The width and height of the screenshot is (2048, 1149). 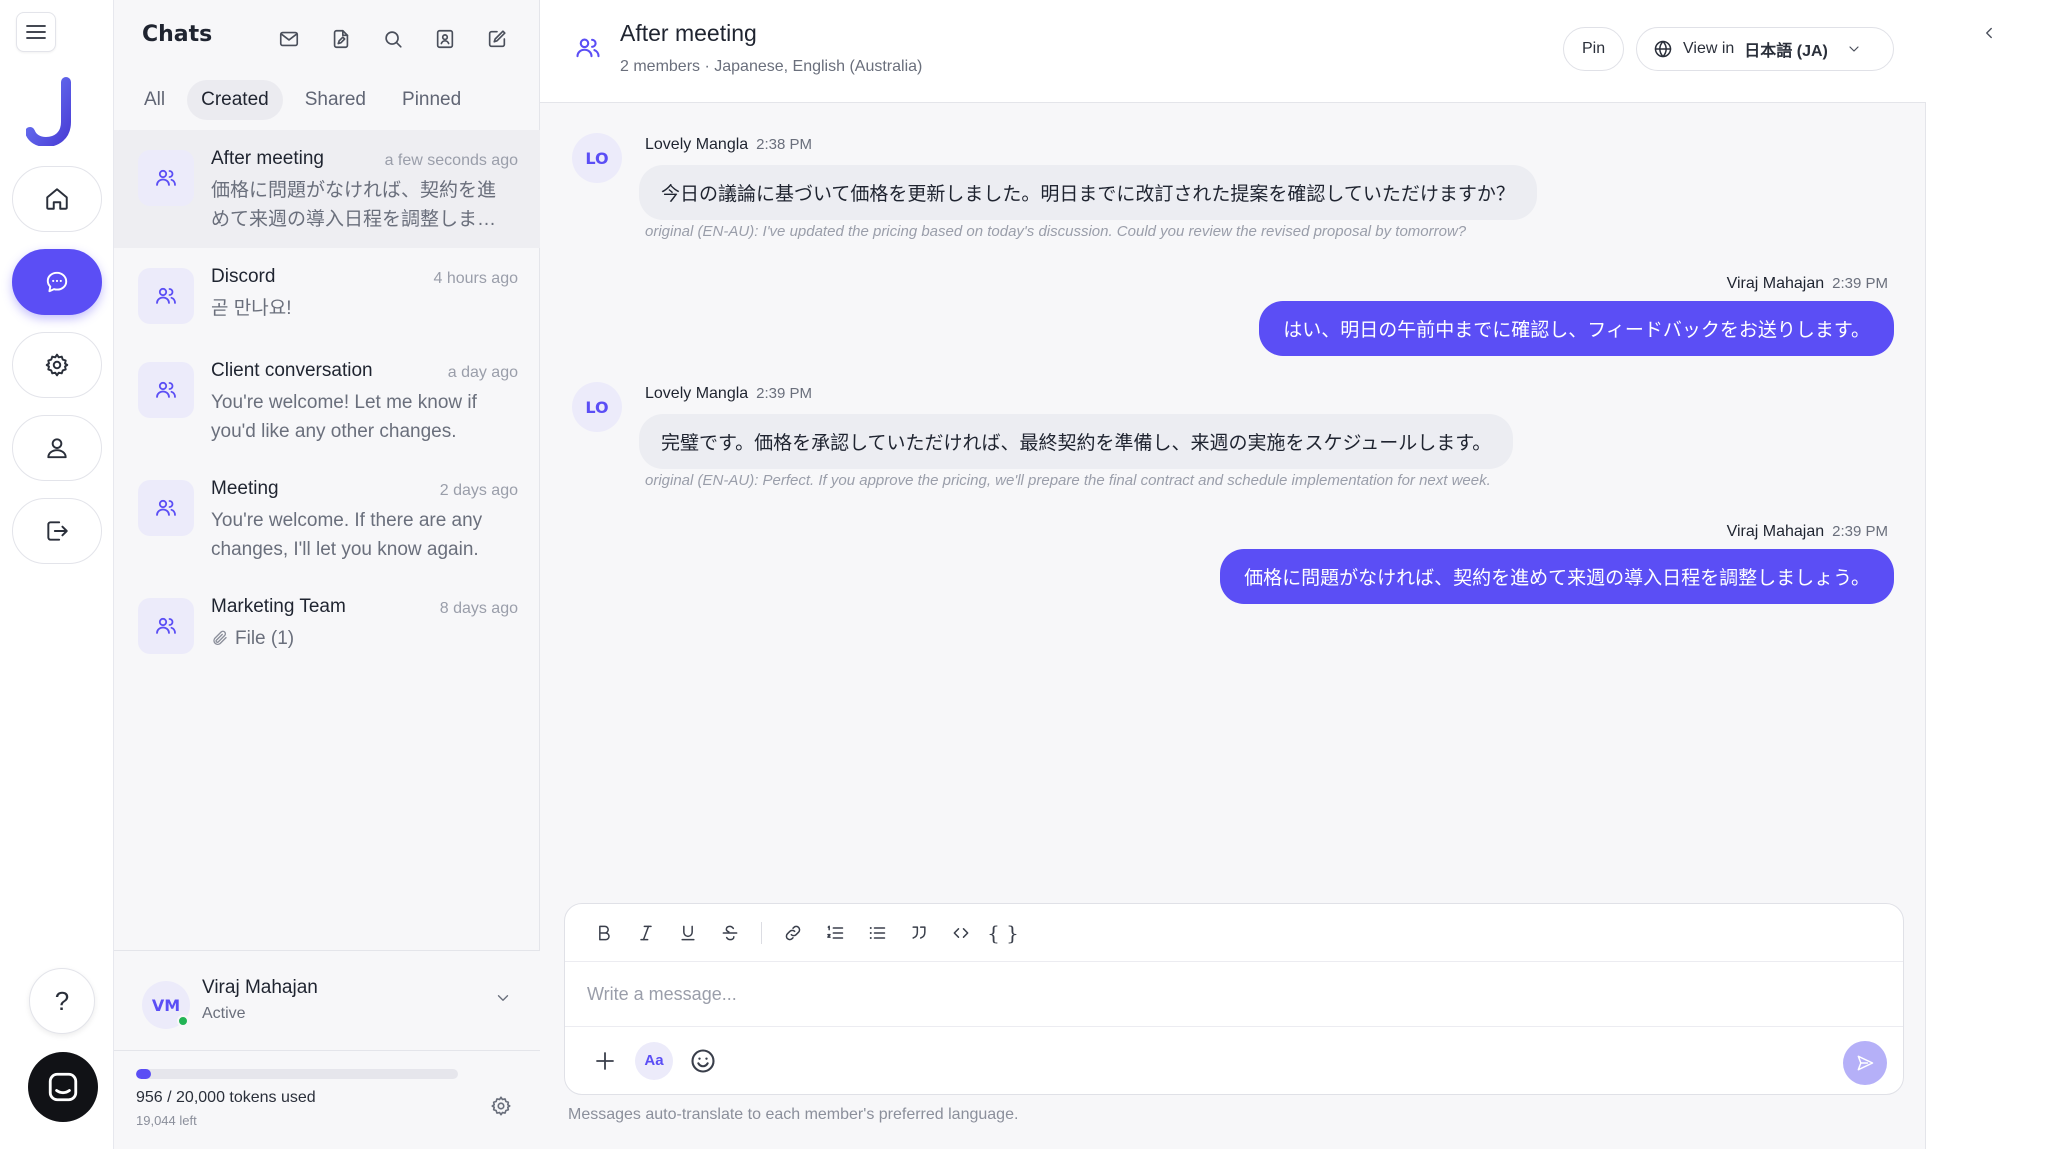 What do you see at coordinates (354, 205) in the screenshot?
I see `chat-preview: 価格に問題がなければ、契約を進めて来週の導入日程を調整しましょう。` at bounding box center [354, 205].